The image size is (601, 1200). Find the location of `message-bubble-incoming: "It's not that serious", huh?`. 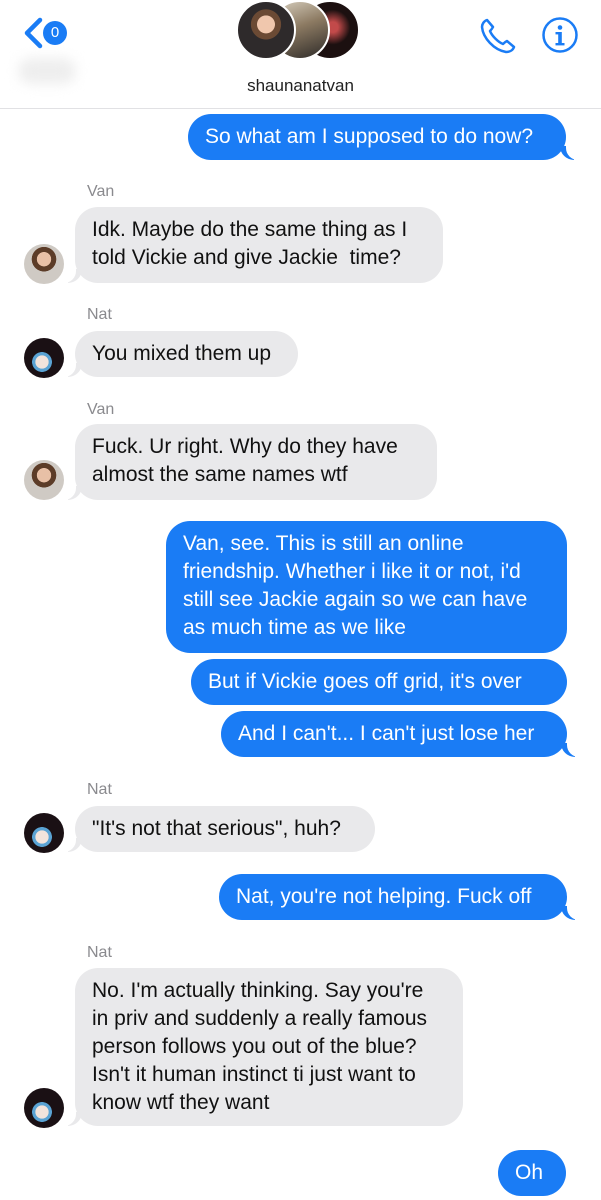

message-bubble-incoming: "It's not that serious", huh? is located at coordinates (225, 829).